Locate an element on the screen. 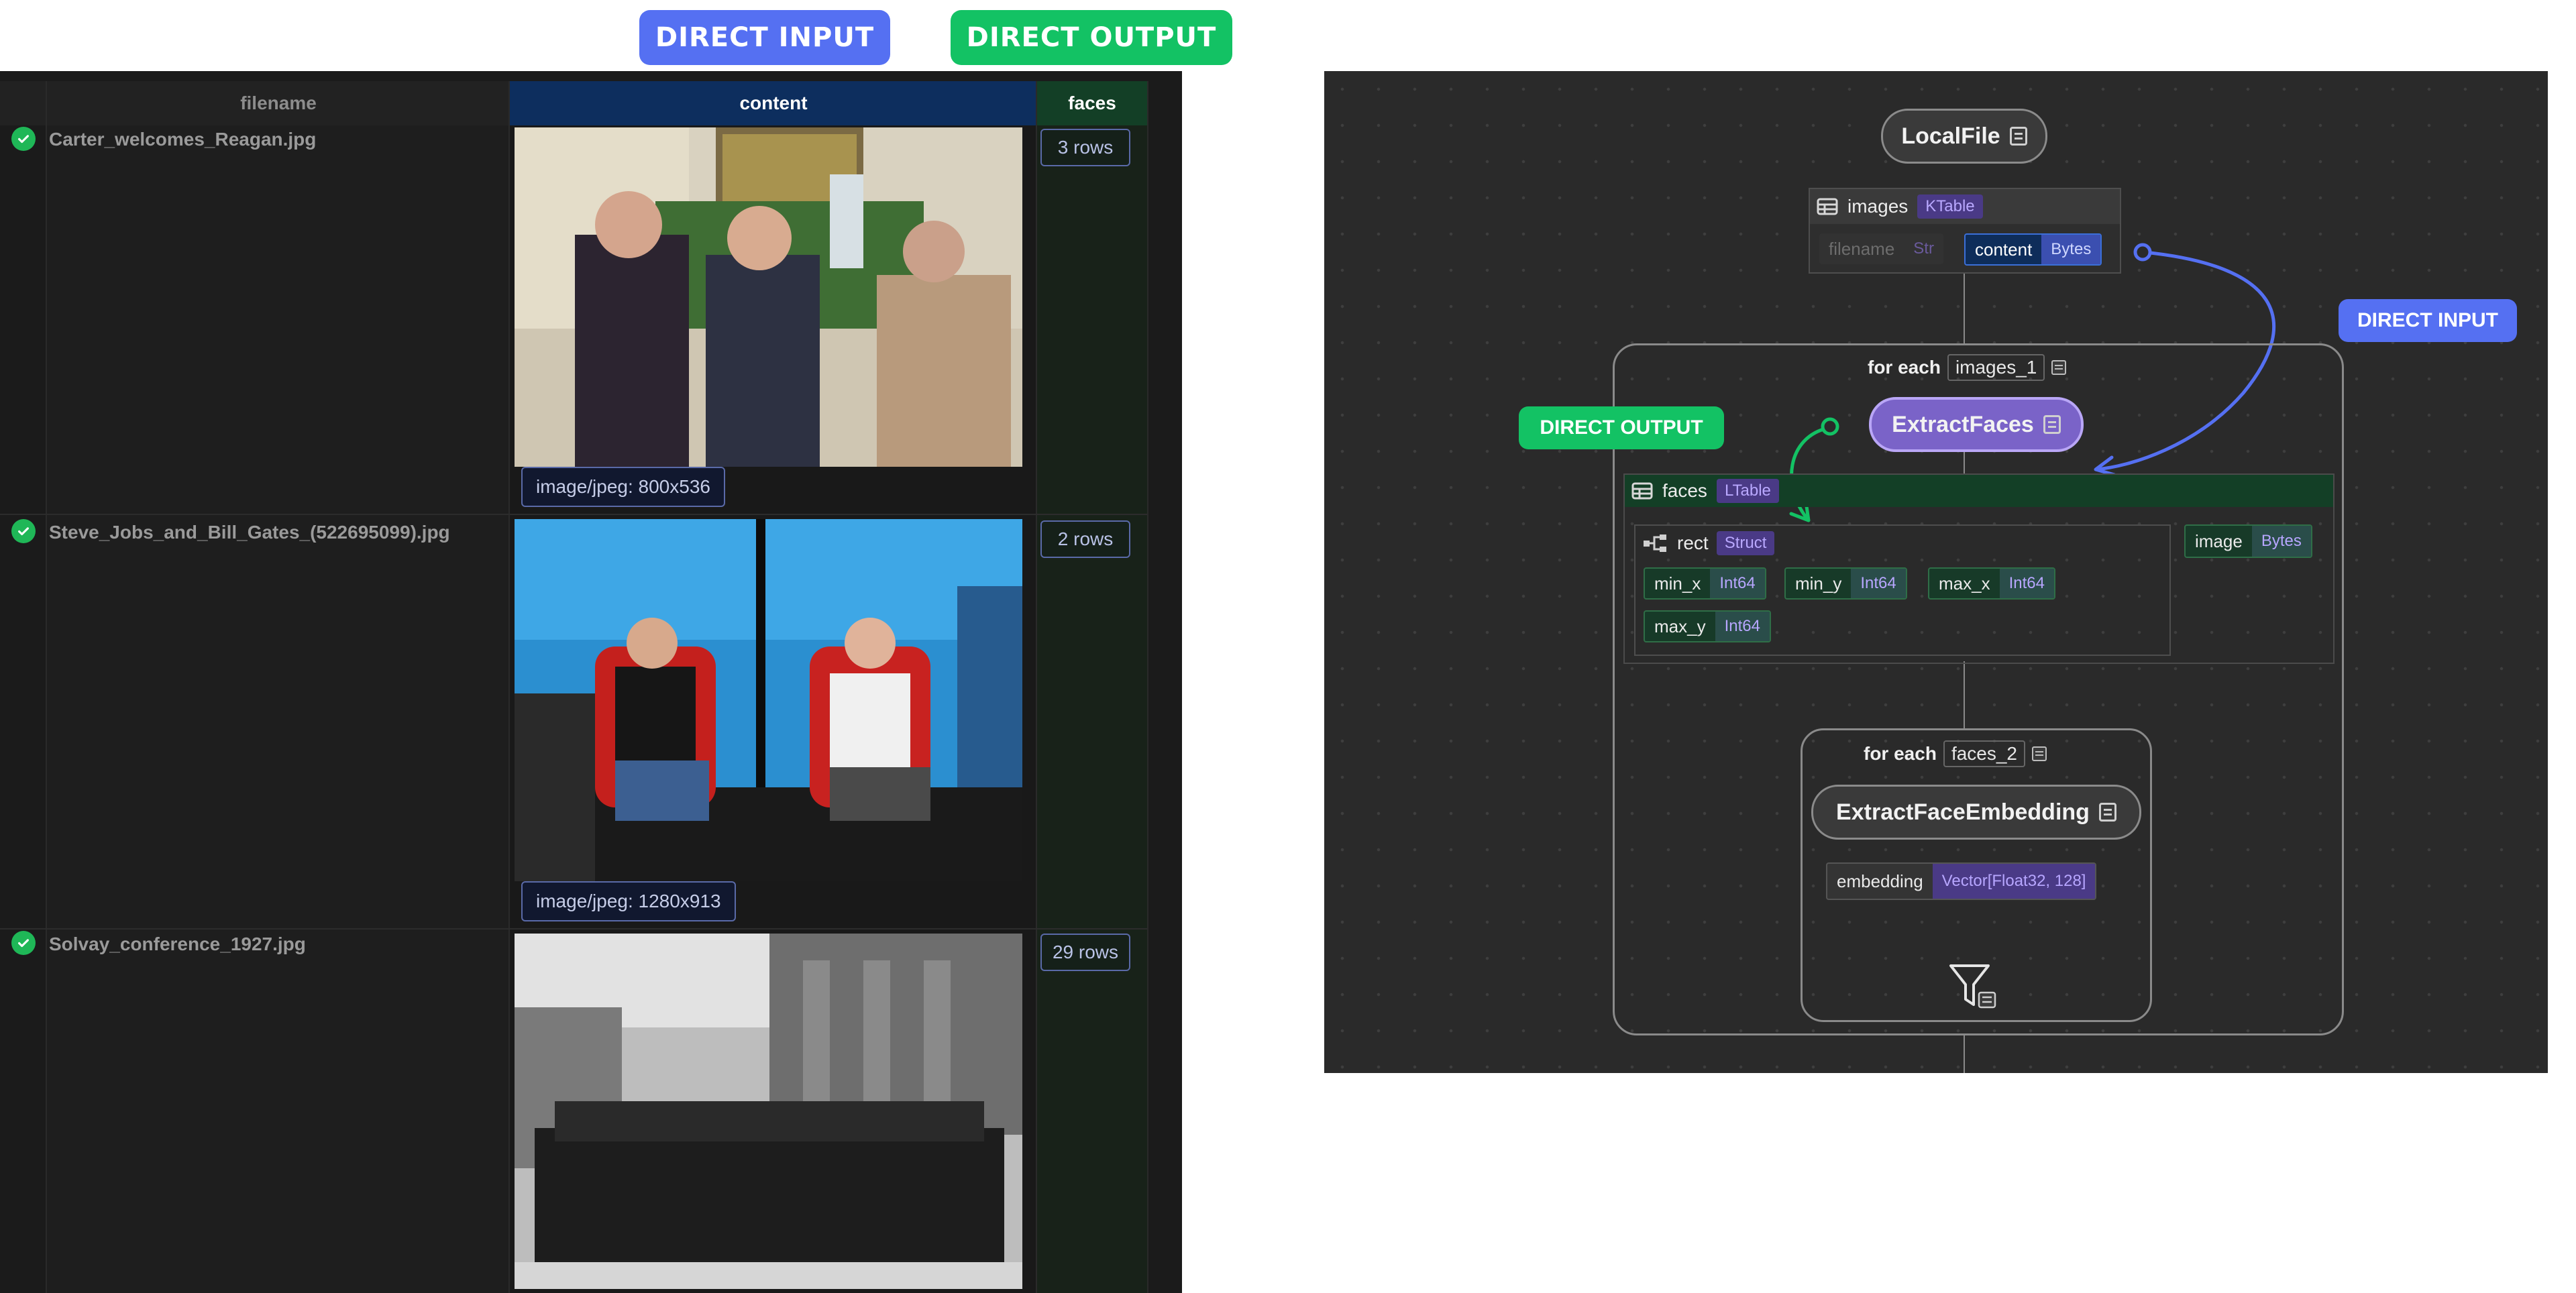 This screenshot has height=1293, width=2576. column-header-faces: faces is located at coordinates (1092, 103).